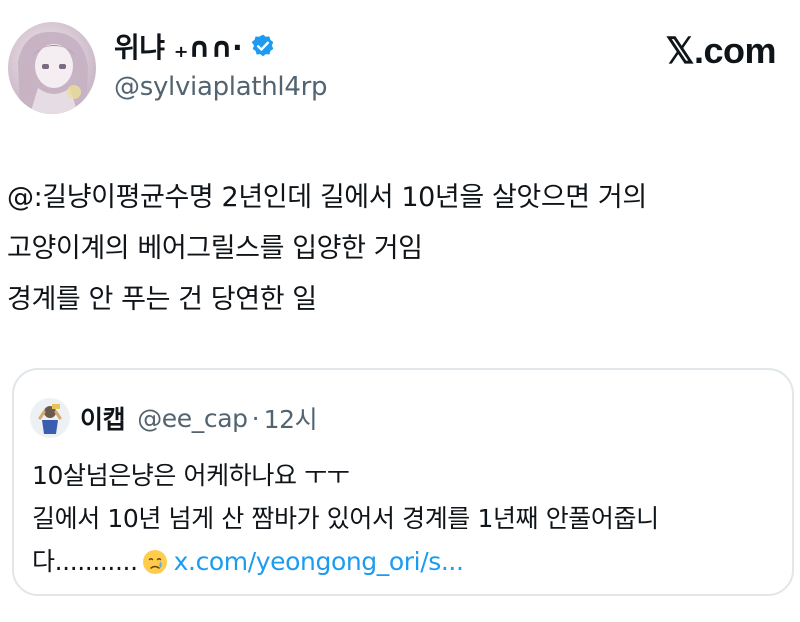 The width and height of the screenshot is (800, 622). I want to click on author-display-name: 위냐 ₊∩∩‧, so click(178, 46).